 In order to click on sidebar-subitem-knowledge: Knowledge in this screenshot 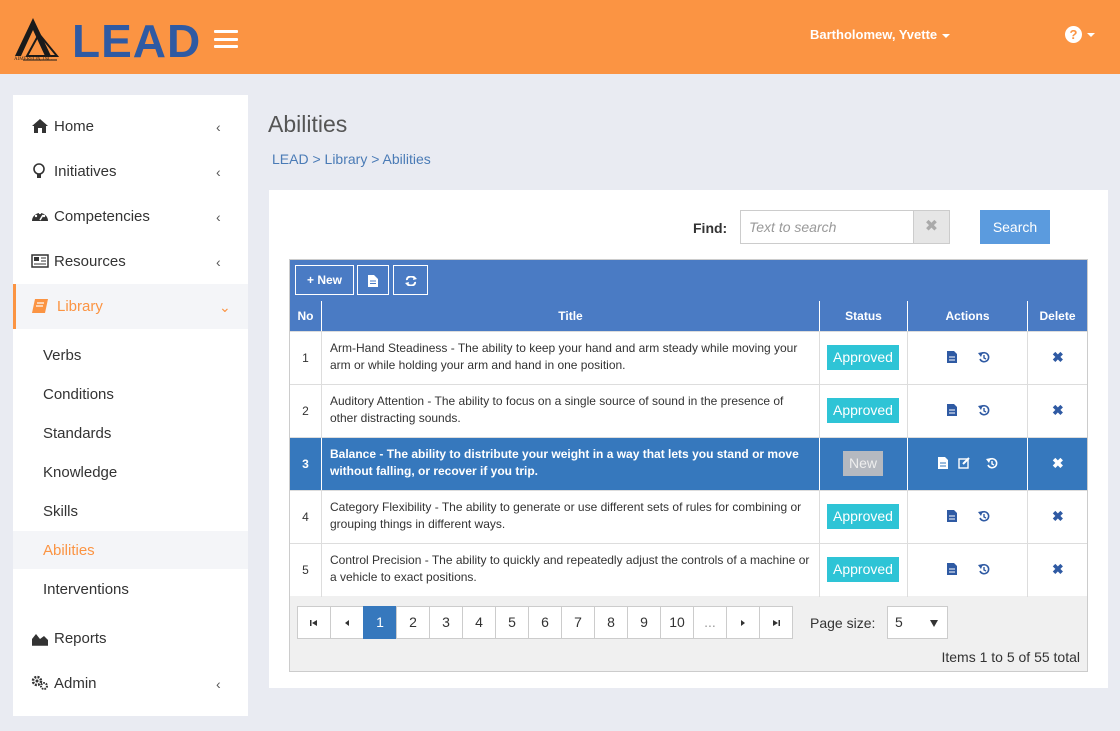, I will do `click(130, 472)`.